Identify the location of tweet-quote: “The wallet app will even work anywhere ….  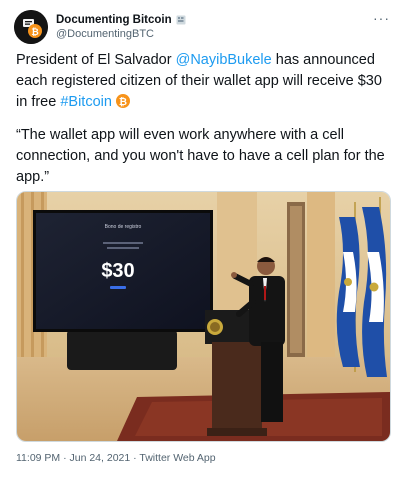
(200, 156).